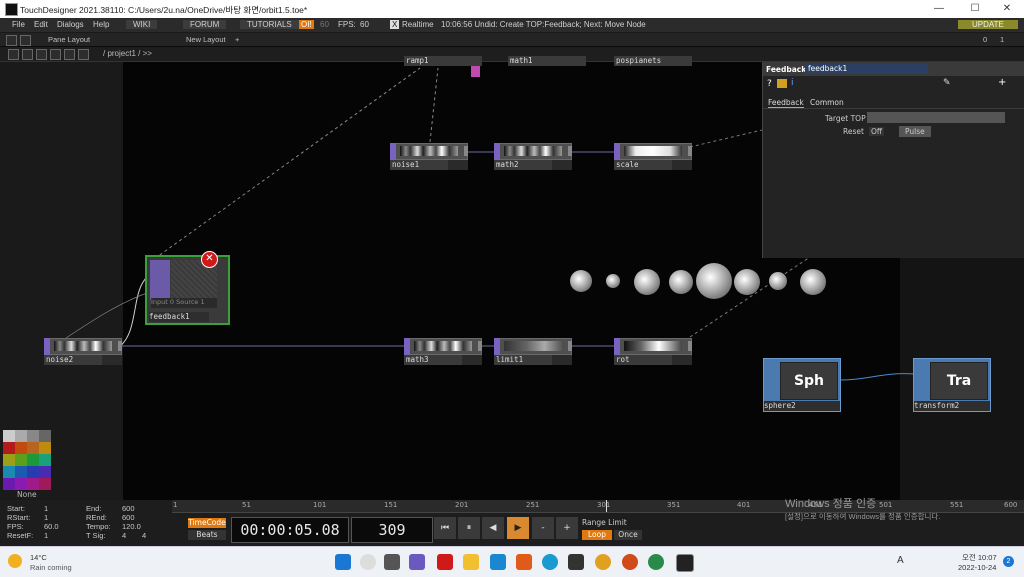 The height and width of the screenshot is (577, 1024). What do you see at coordinates (1002, 82) in the screenshot?
I see `add-param-icon: +` at bounding box center [1002, 82].